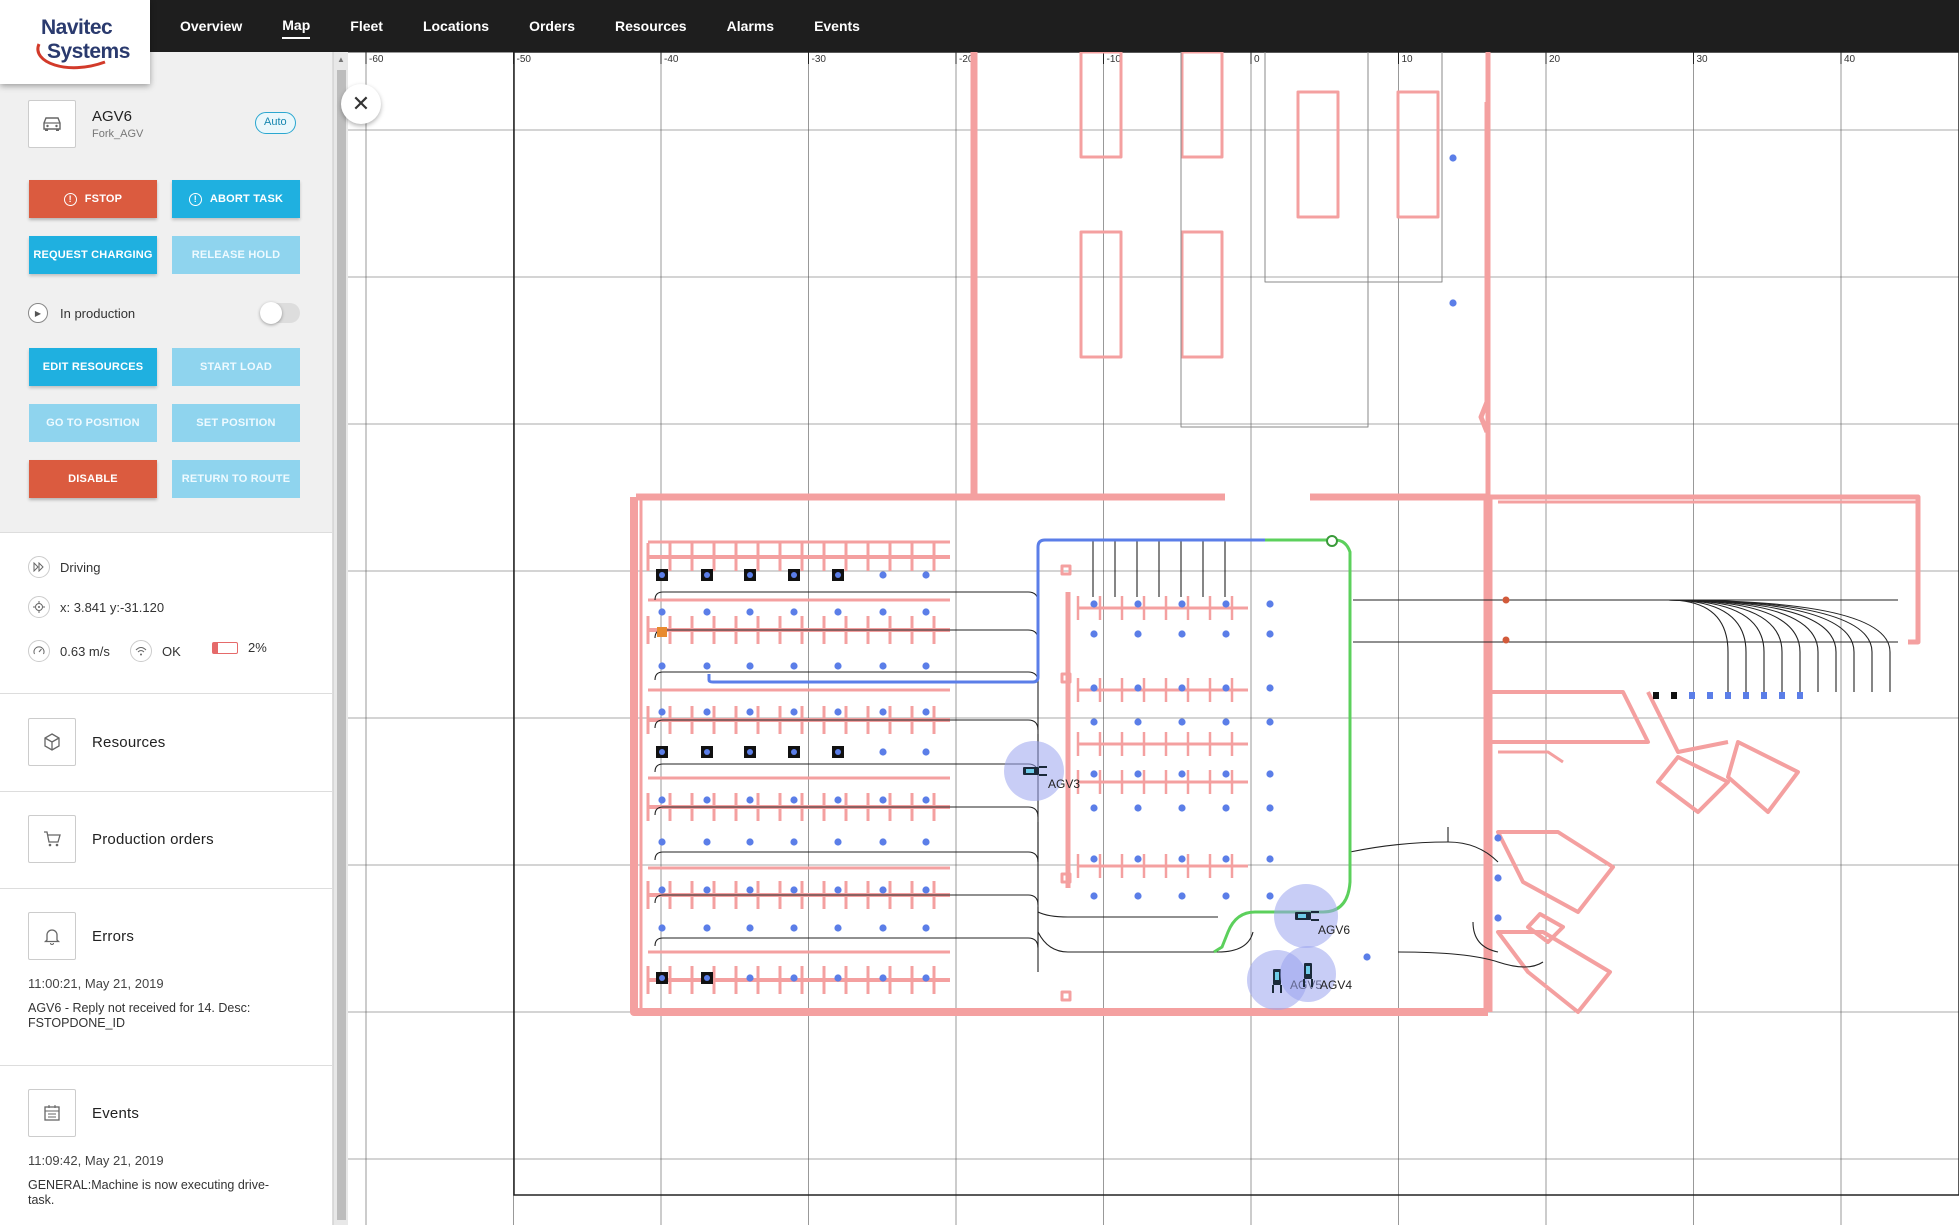  What do you see at coordinates (83, 1113) in the screenshot?
I see `events-section: Events` at bounding box center [83, 1113].